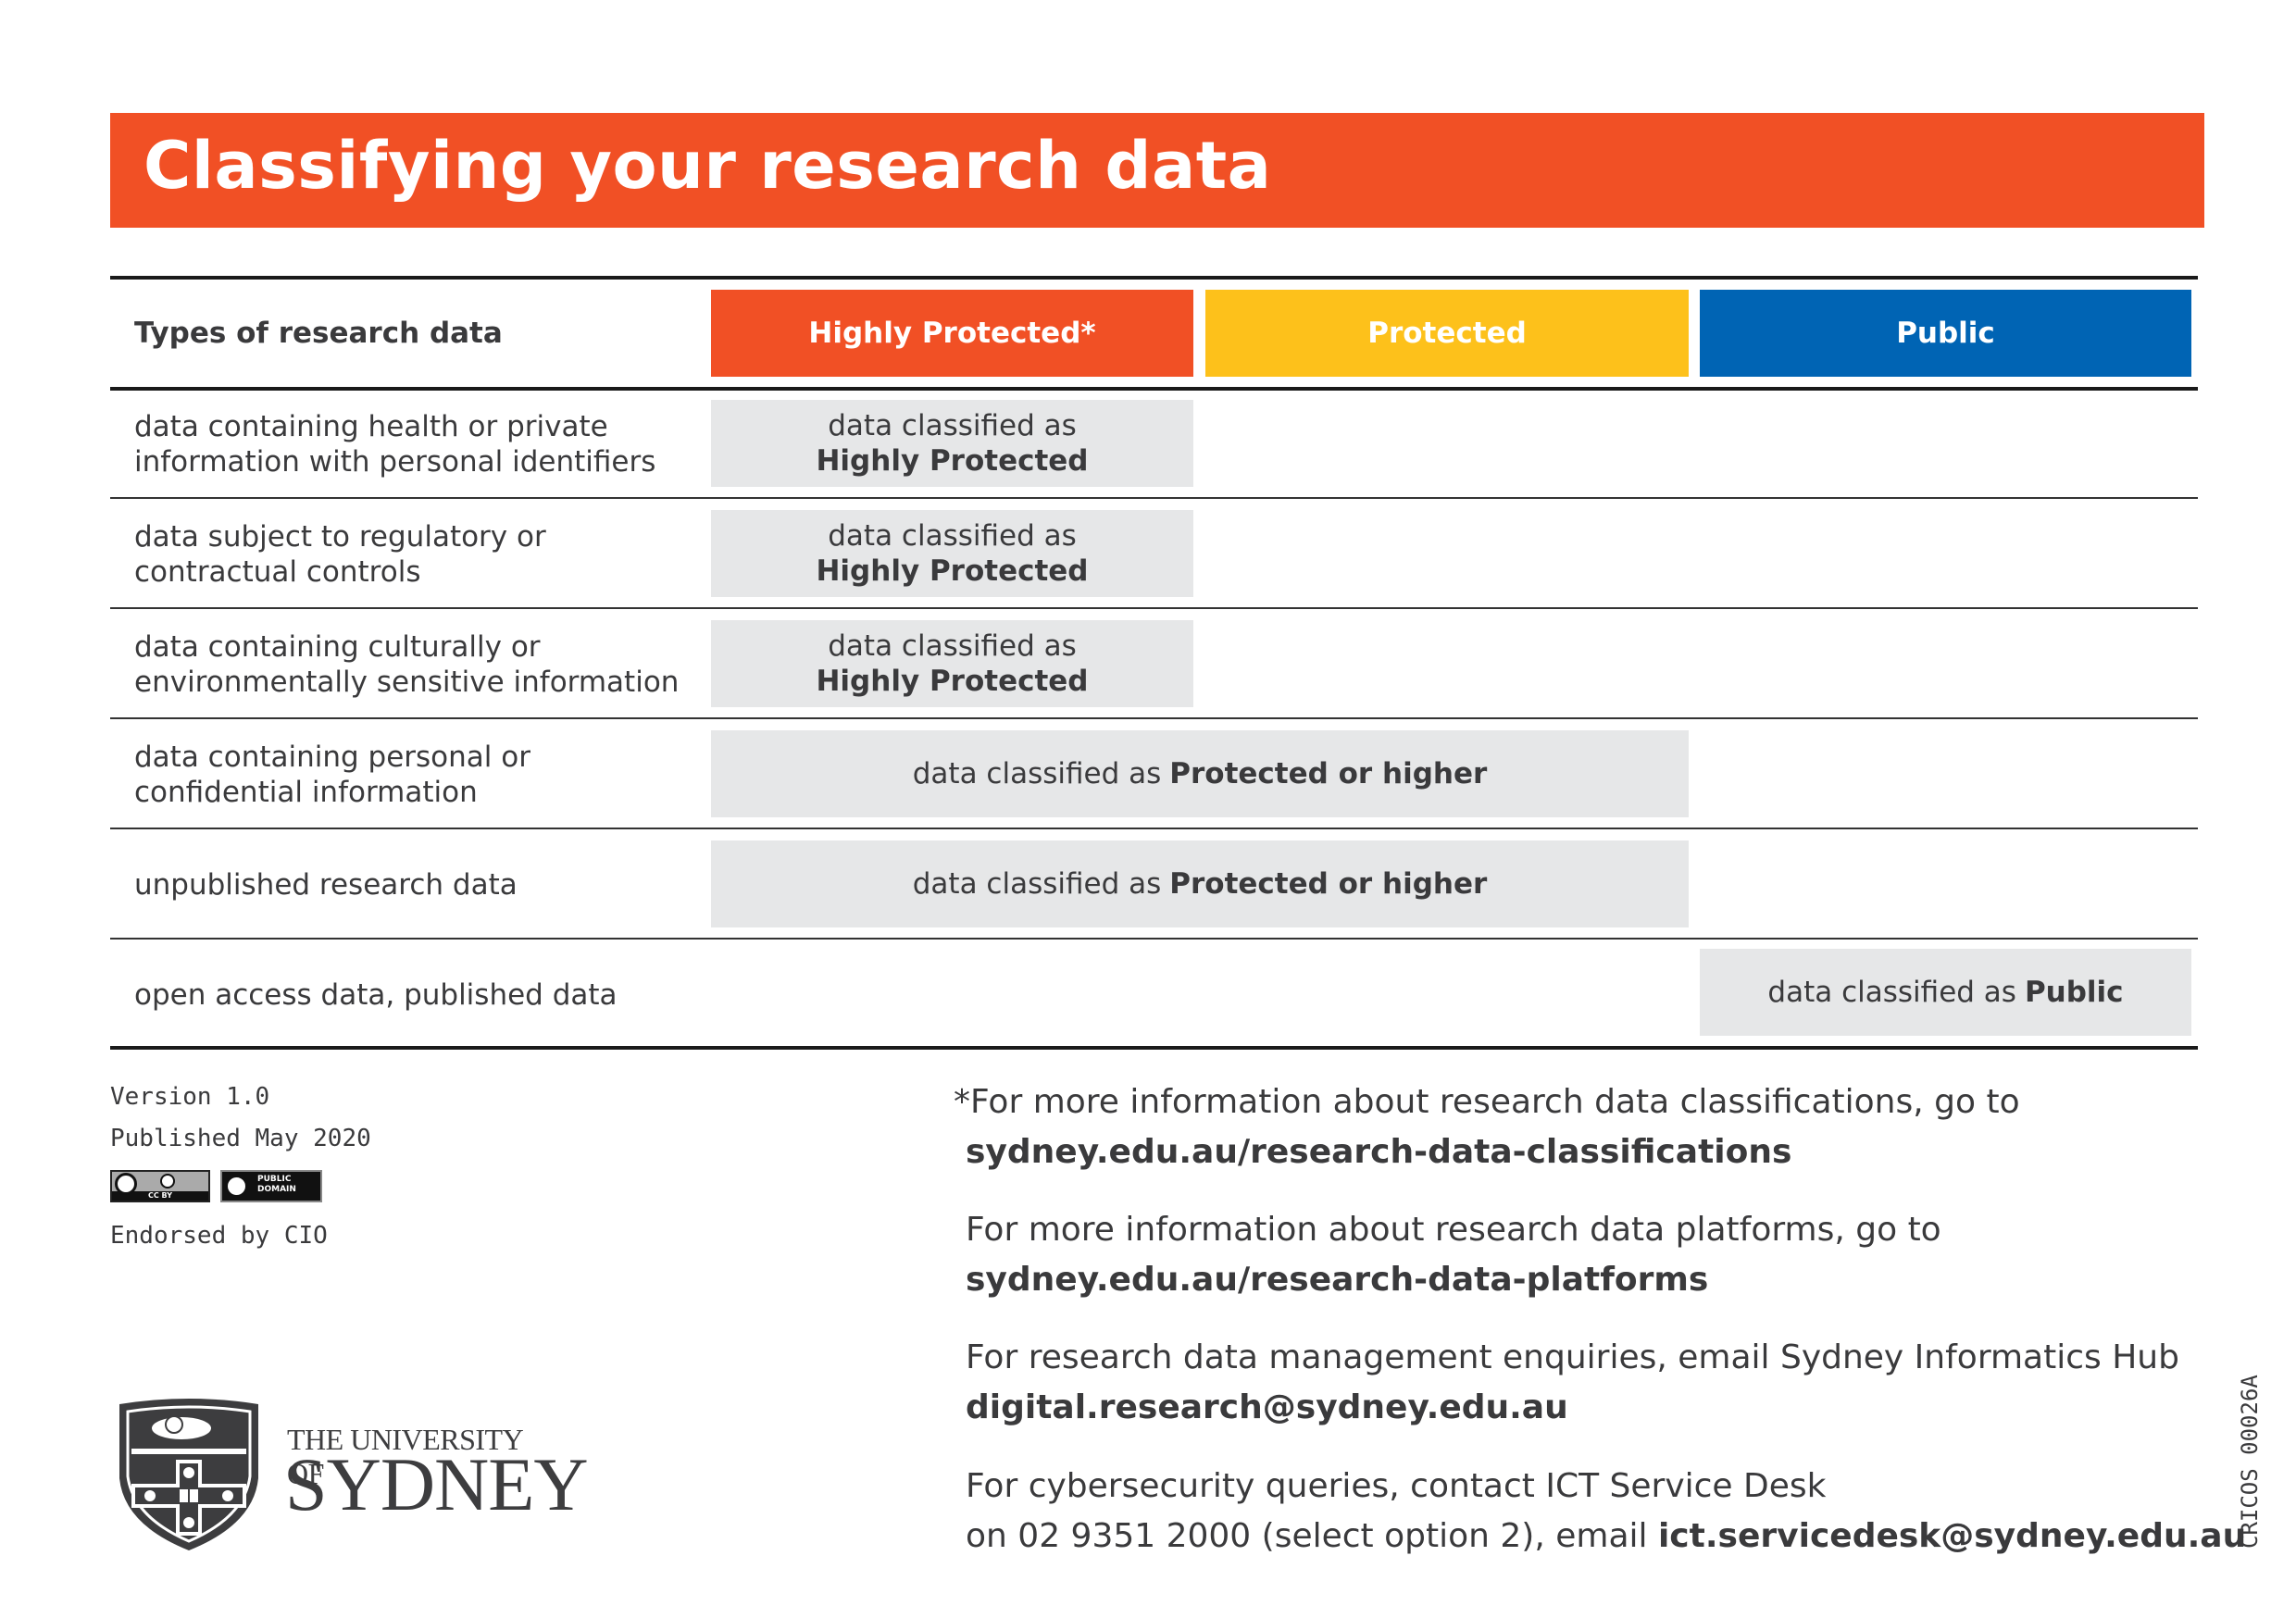 This screenshot has height=1618, width=2296. Describe the element at coordinates (2250, 1462) in the screenshot. I see `cricos-code: CRICOS 00026A` at that location.